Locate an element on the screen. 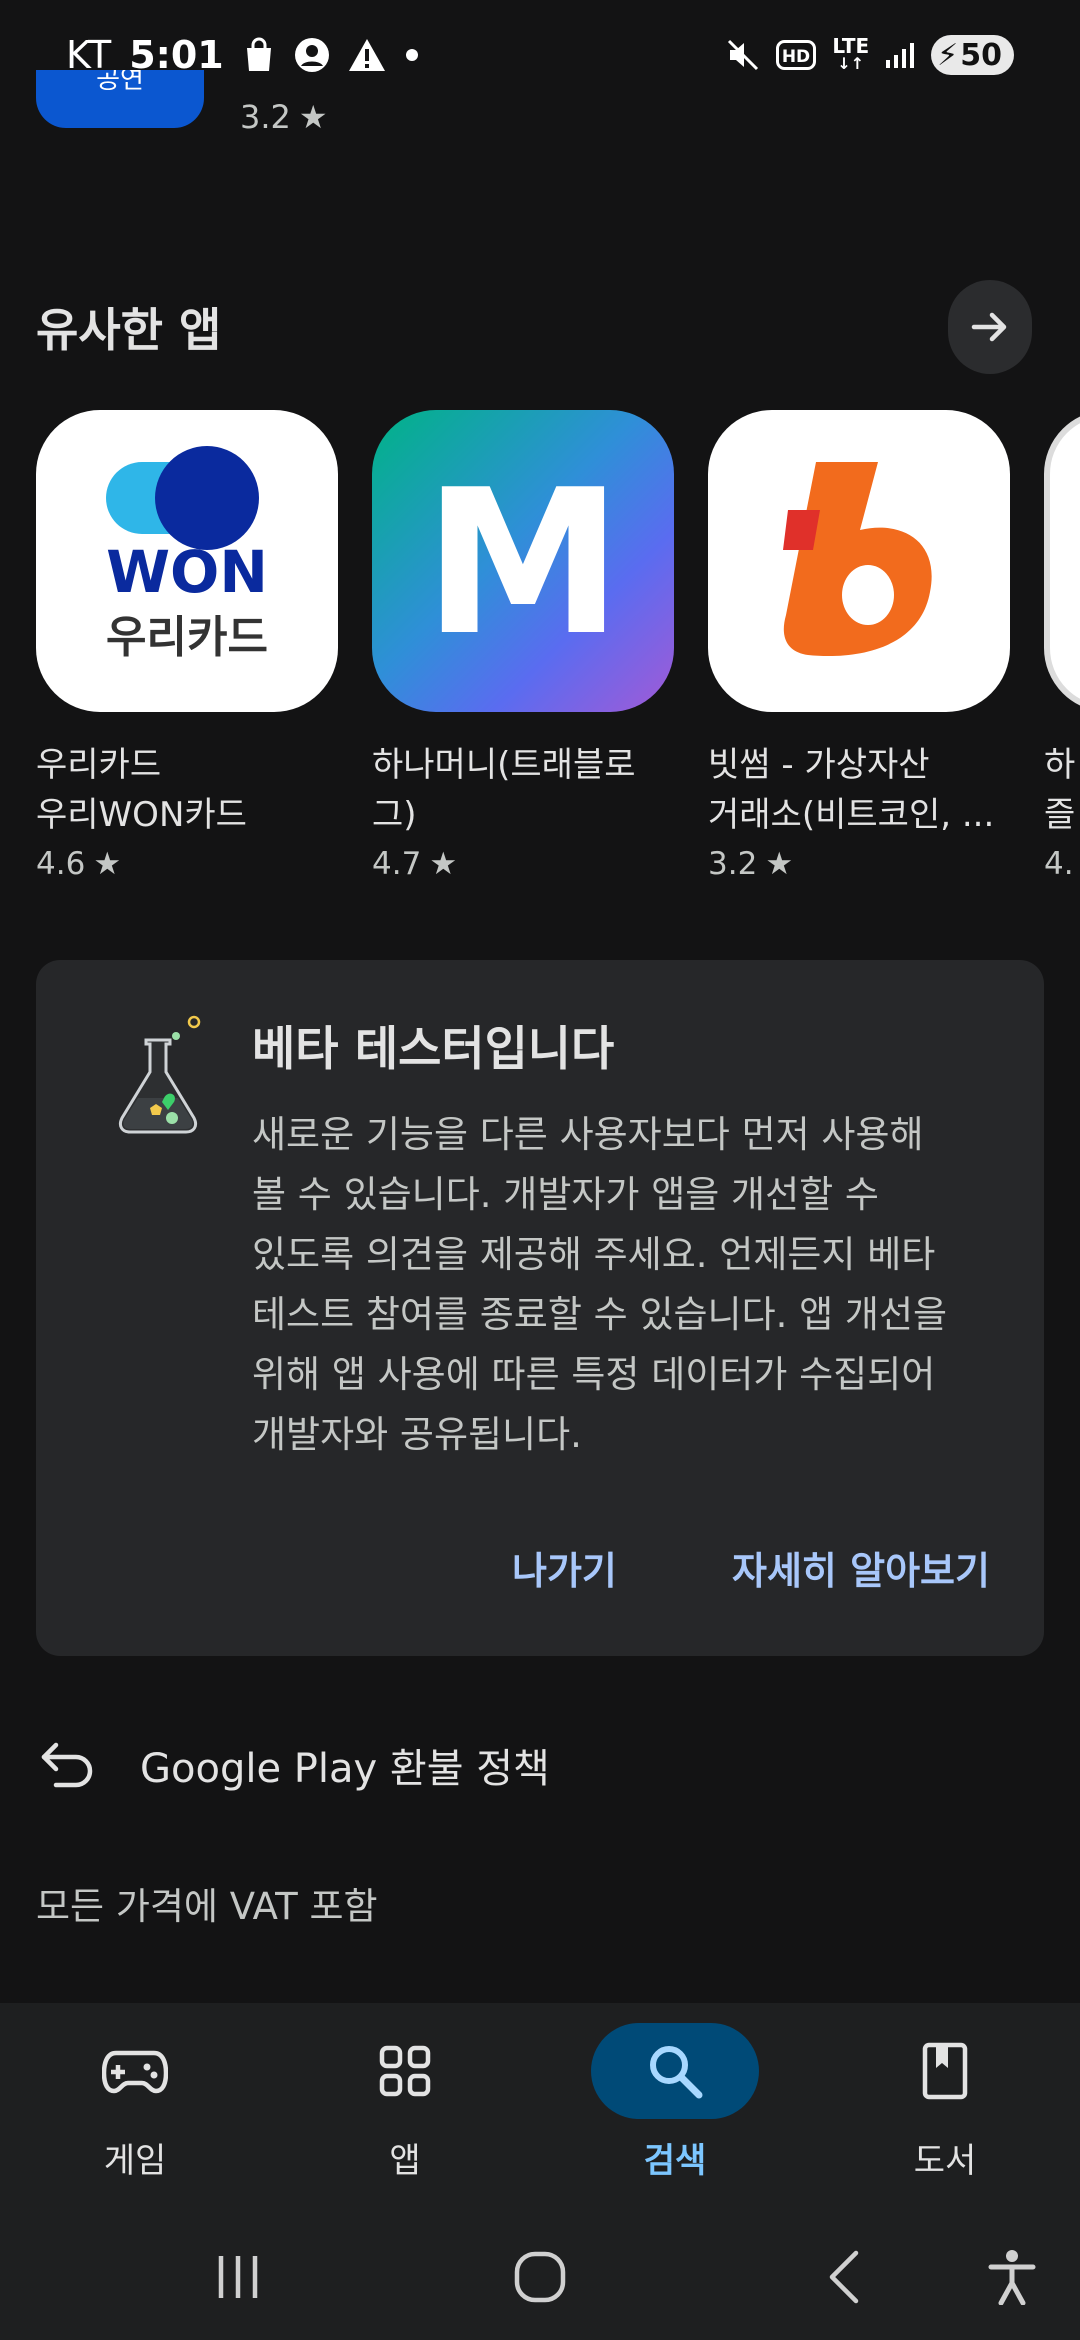  battery-level: 50 is located at coordinates (981, 55).